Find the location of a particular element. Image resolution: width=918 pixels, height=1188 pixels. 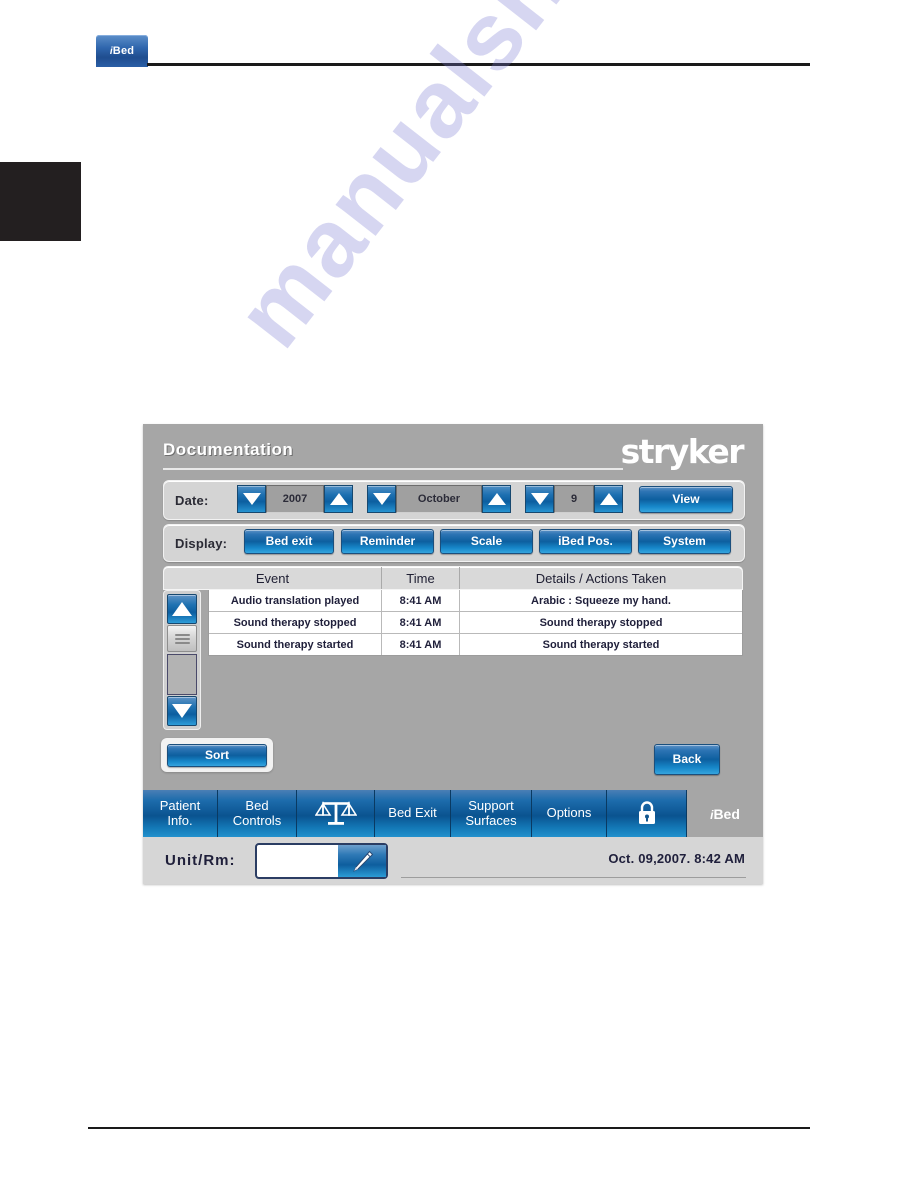

unit-room-label: Unit/Rm: is located at coordinates (200, 860).